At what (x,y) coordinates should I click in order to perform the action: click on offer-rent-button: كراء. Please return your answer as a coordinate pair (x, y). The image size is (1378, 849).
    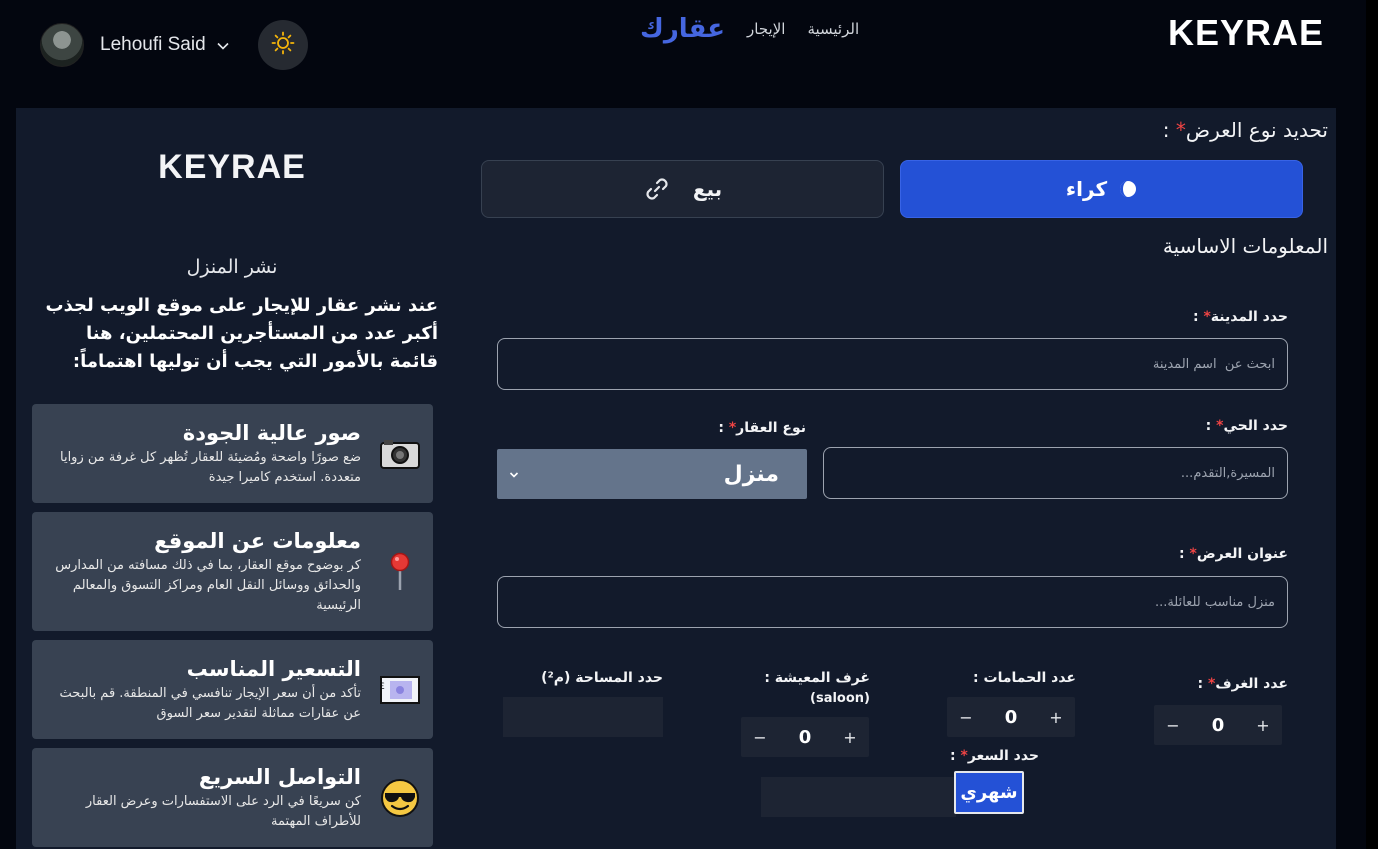
    Looking at the image, I should click on (1101, 189).